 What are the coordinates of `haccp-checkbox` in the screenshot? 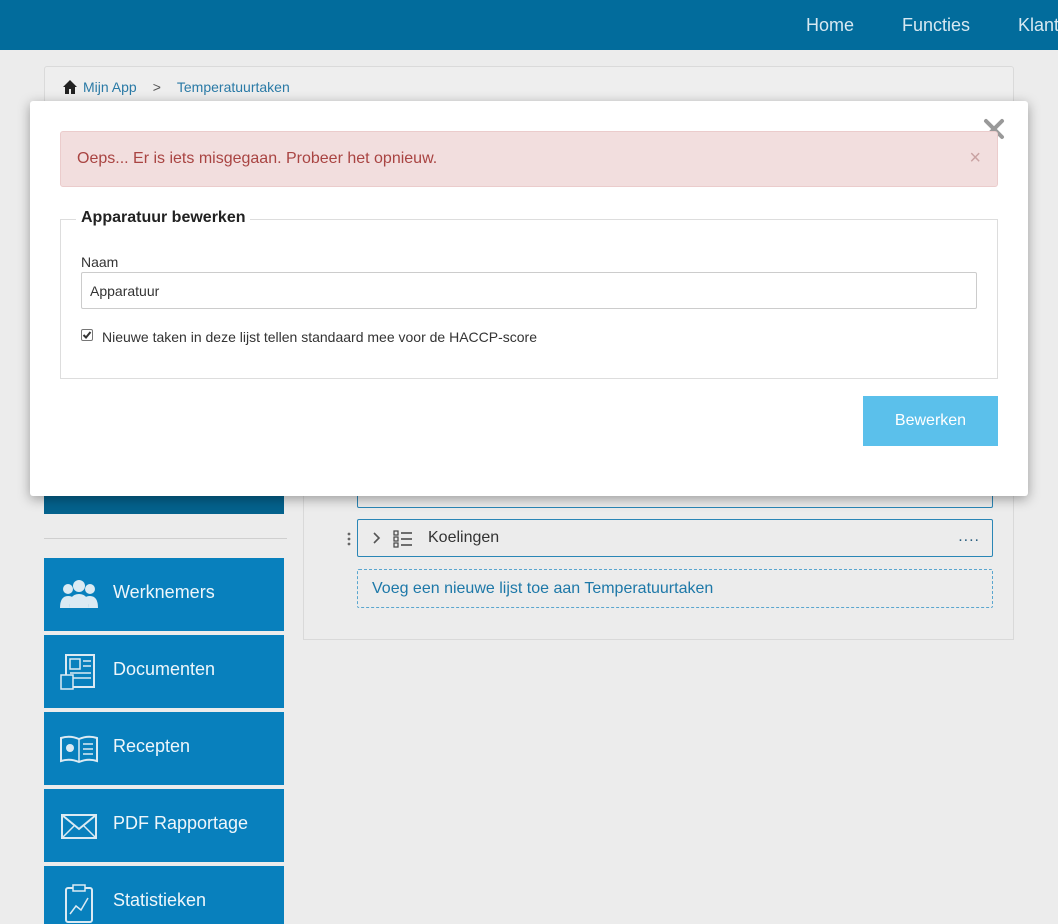 It's located at (87, 335).